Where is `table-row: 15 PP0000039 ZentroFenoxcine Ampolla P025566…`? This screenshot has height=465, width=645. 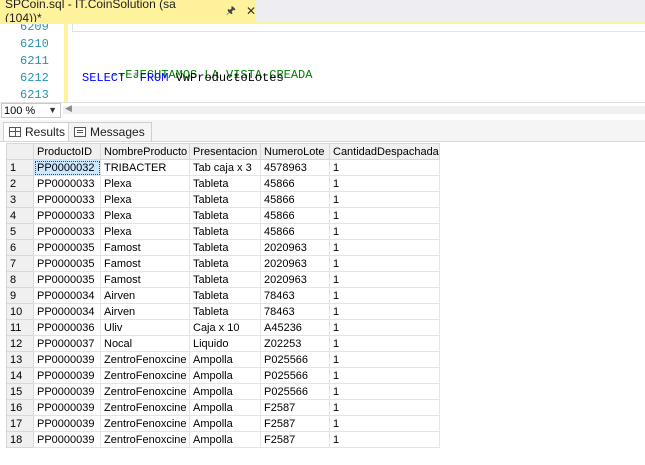 table-row: 15 PP0000039 ZentroFenoxcine Ampolla P025566… is located at coordinates (223, 391).